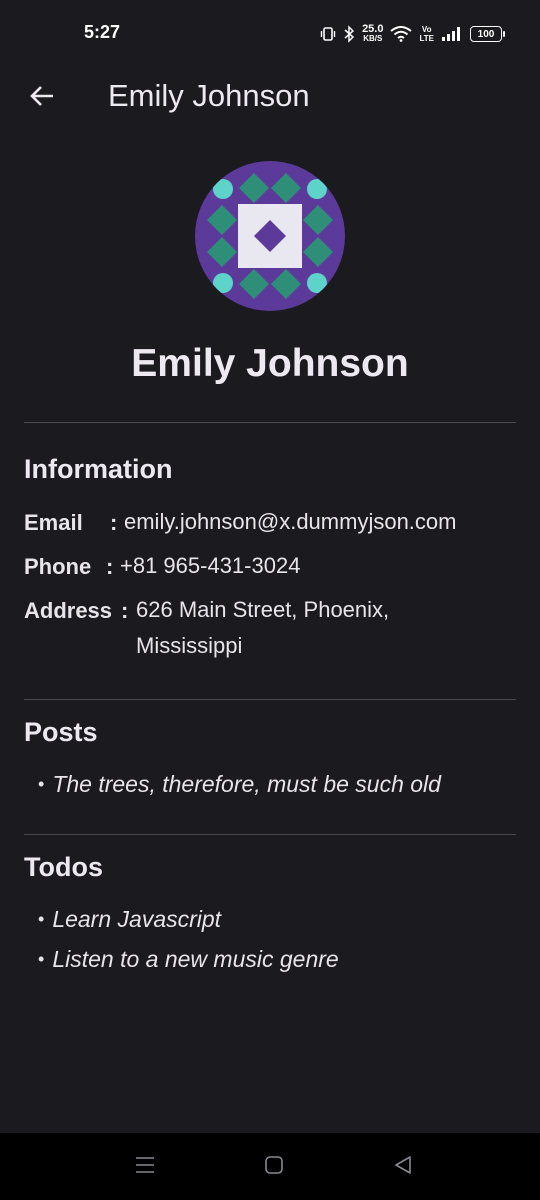 The image size is (540, 1200). What do you see at coordinates (426, 29) in the screenshot?
I see `volte-top: Vo` at bounding box center [426, 29].